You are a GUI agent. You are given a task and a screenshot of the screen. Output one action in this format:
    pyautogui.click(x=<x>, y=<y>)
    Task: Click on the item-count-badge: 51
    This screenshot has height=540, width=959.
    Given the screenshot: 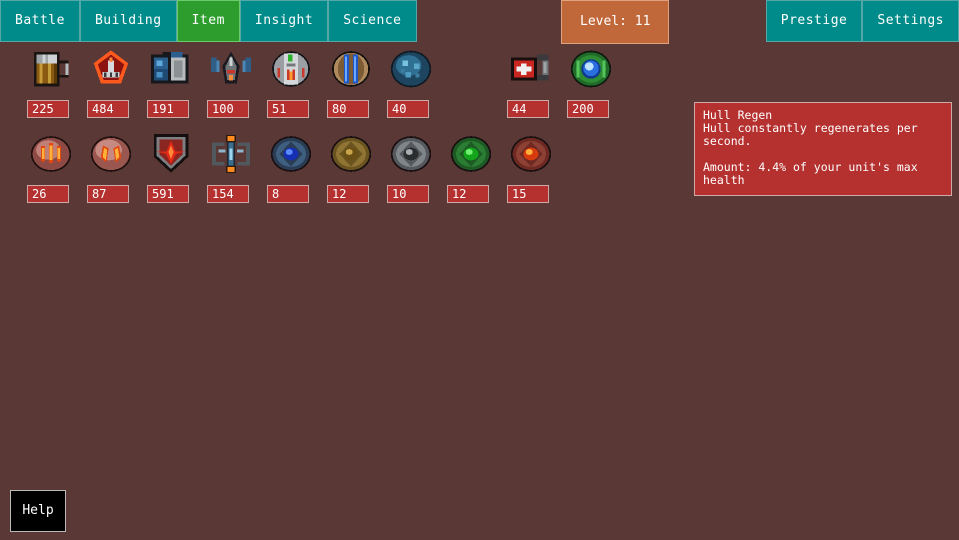 What is the action you would take?
    pyautogui.click(x=288, y=109)
    